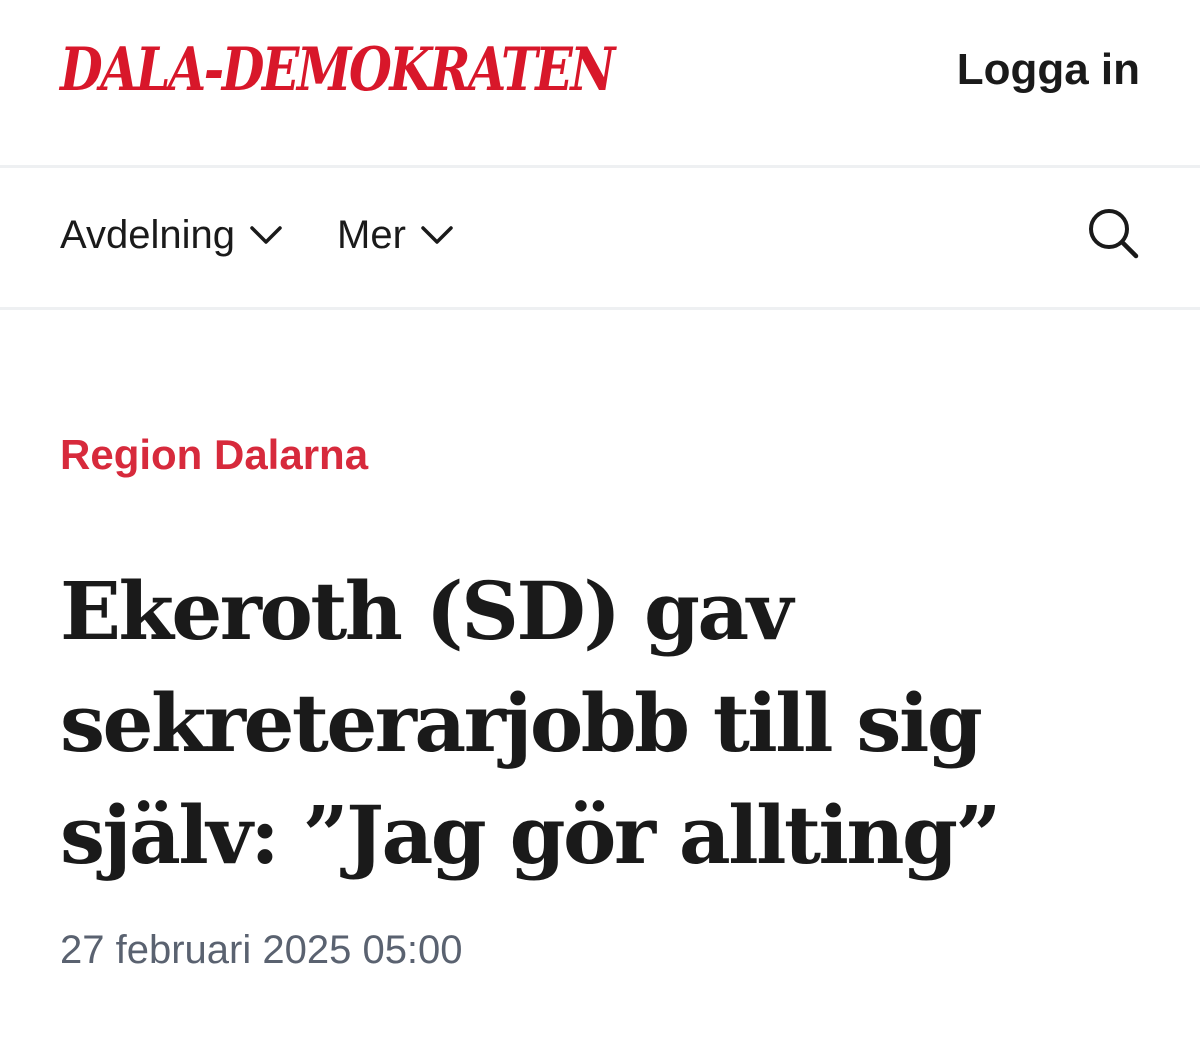 This screenshot has height=1052, width=1200. I want to click on search-button, so click(1113, 233).